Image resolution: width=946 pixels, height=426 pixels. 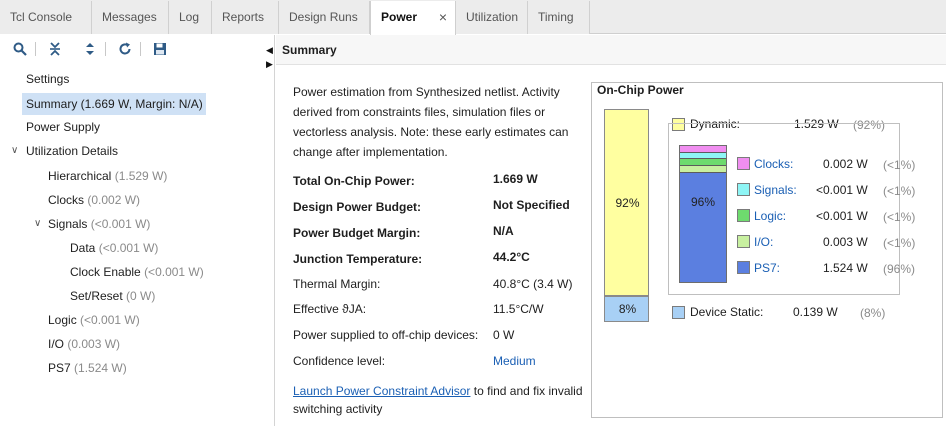 I want to click on tree-item-label: I/O, so click(x=56, y=344).